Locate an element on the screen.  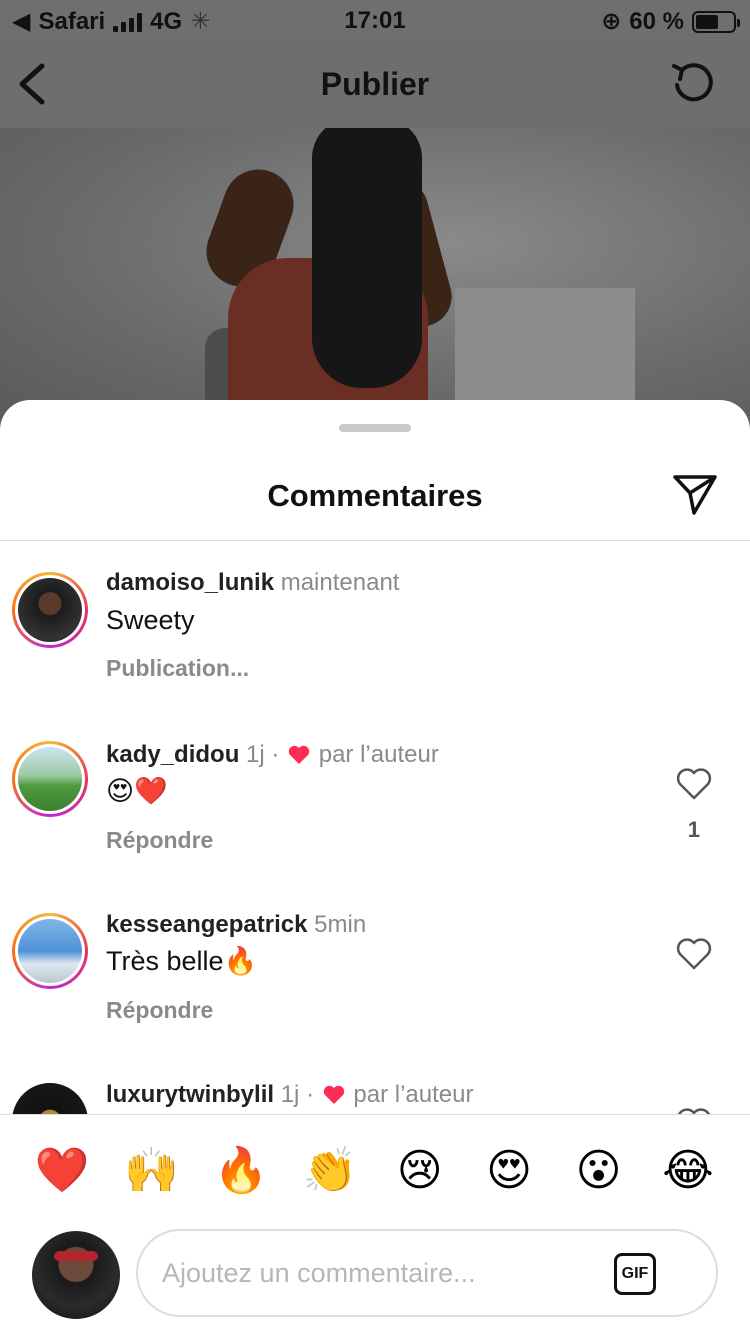
comment-header: luxurytwinbylil 1j · par l’auteur is located at coordinates (289, 1095).